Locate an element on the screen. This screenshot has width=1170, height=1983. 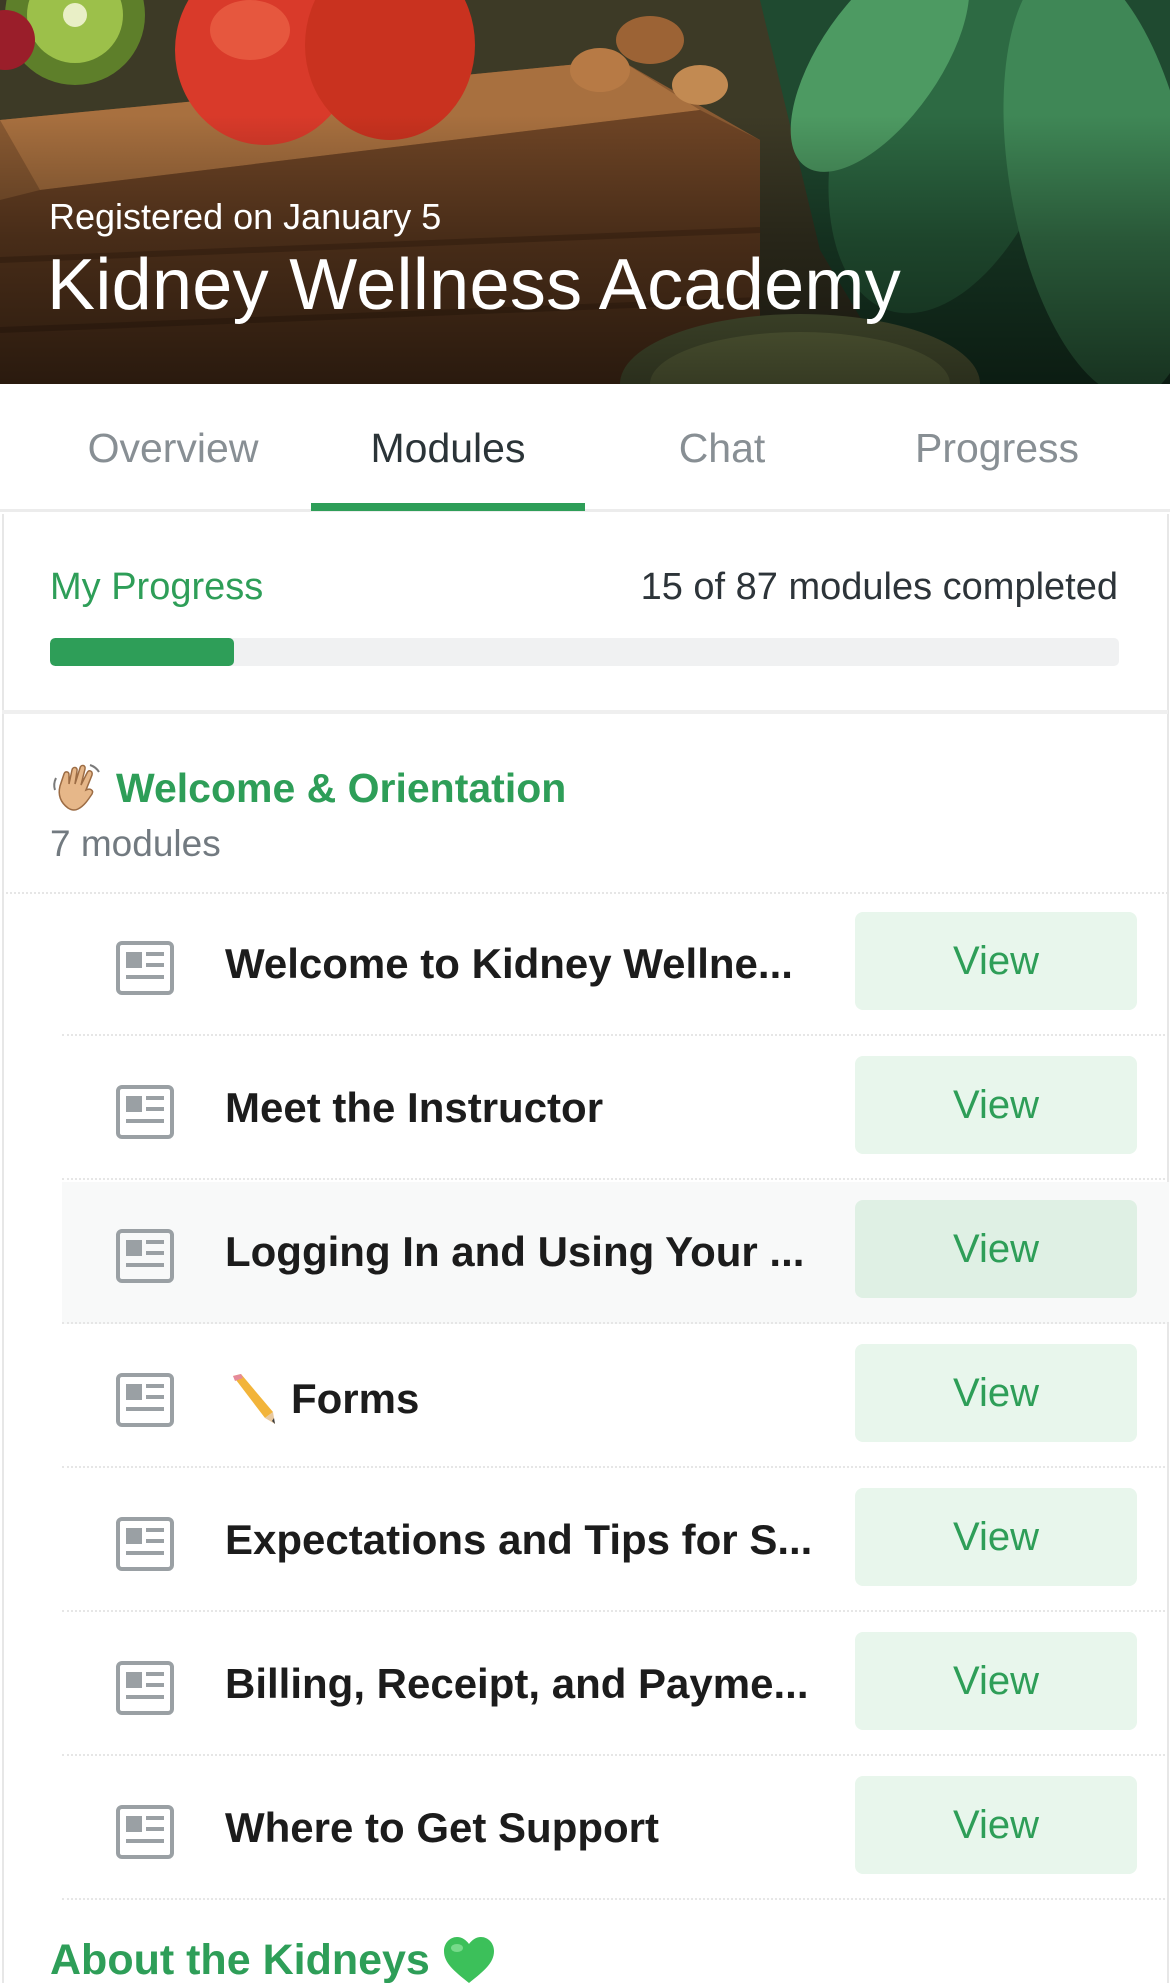
module-row: Where to Get Support View is located at coordinates (615, 1829).